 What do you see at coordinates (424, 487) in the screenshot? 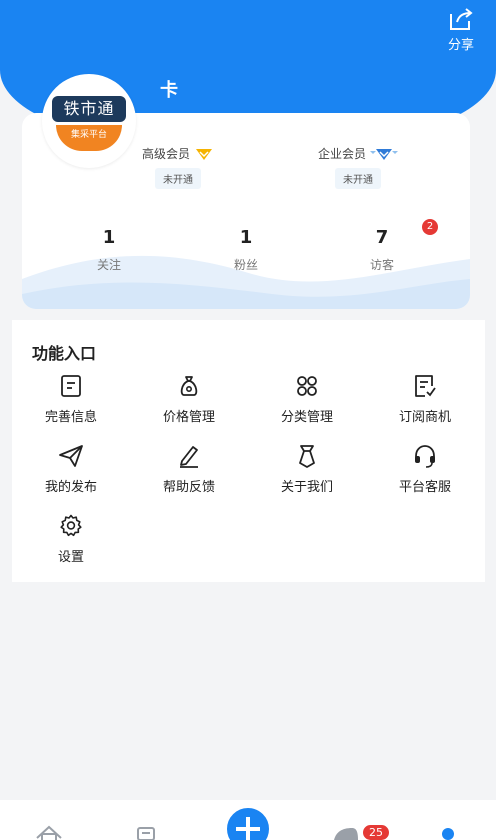
I see `function-customer-service-label: 平台客服` at bounding box center [424, 487].